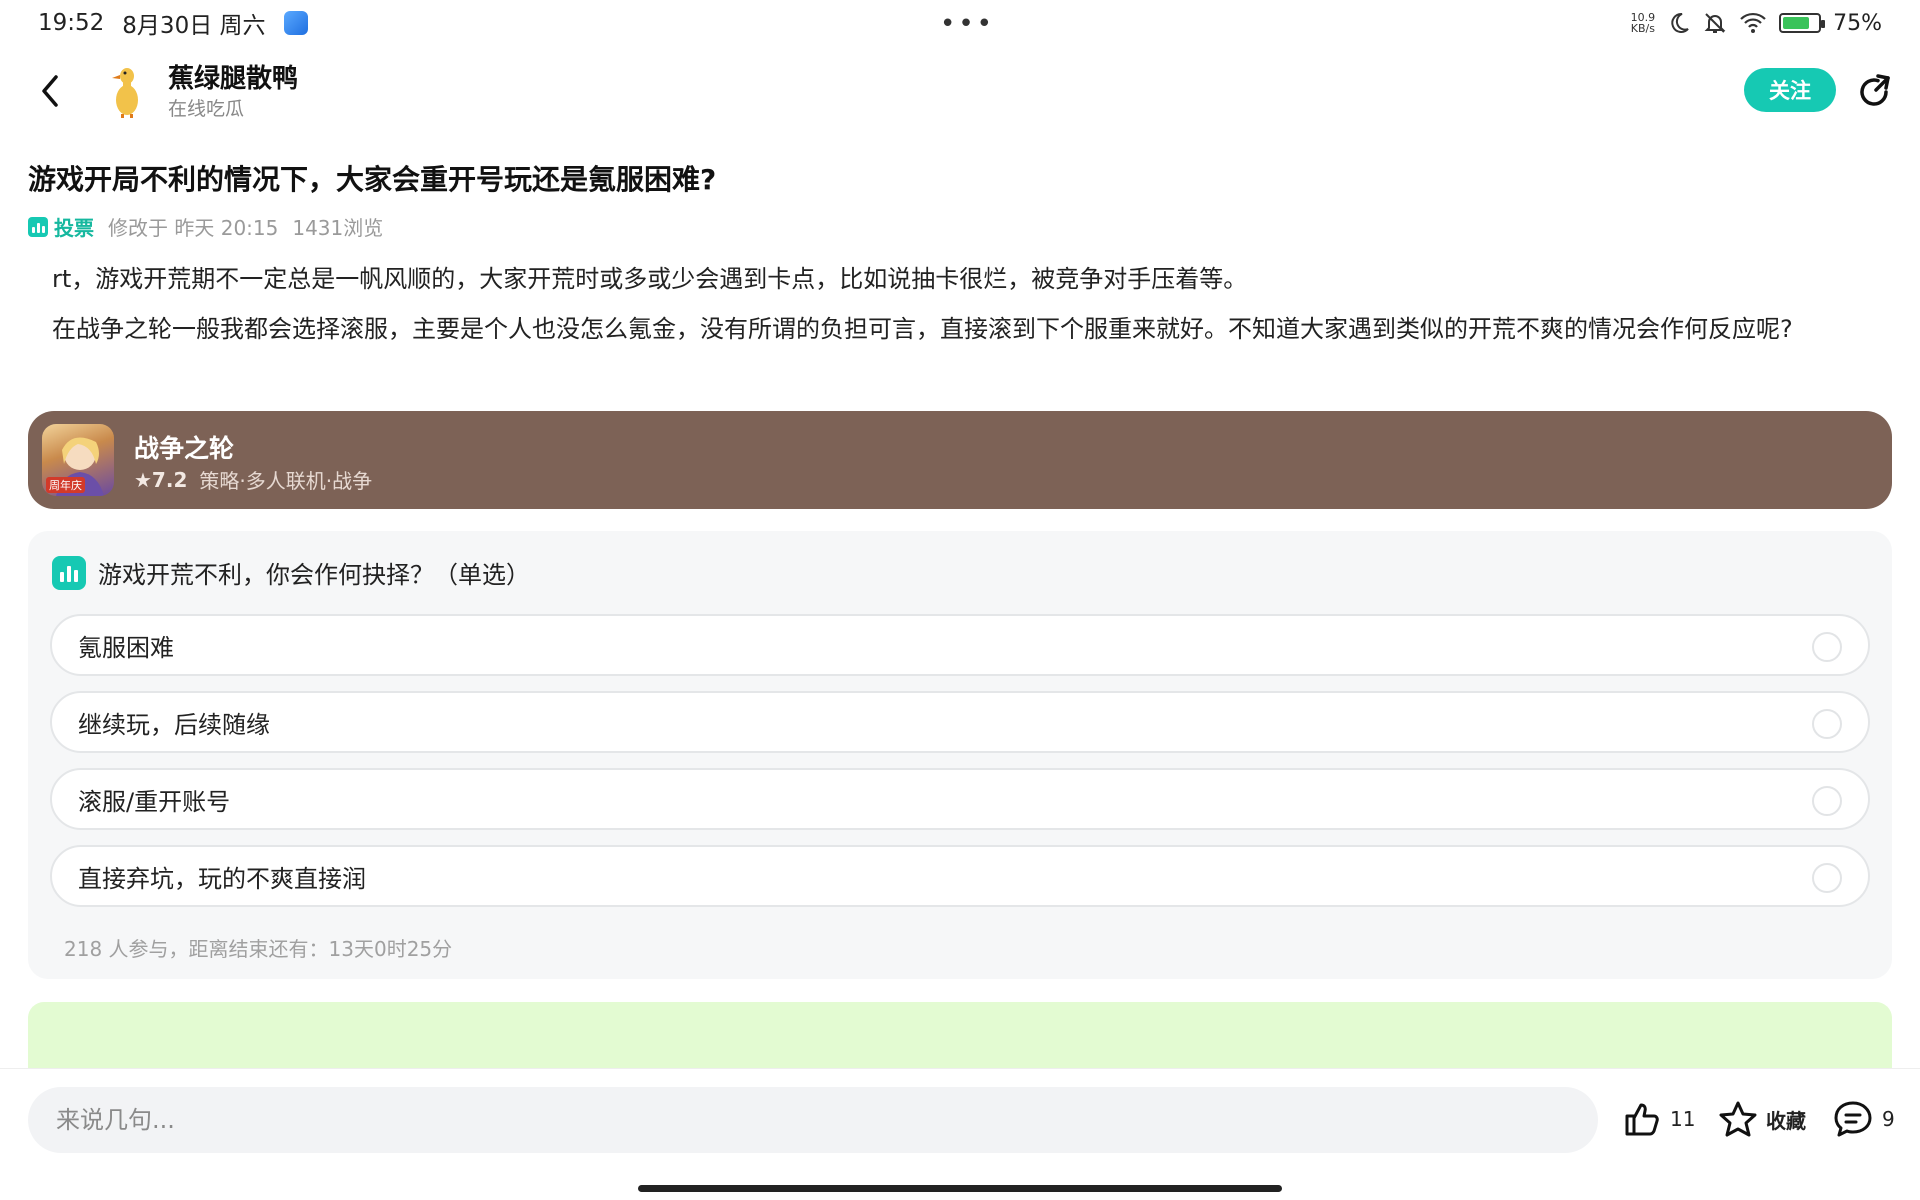 The image size is (1920, 1200). What do you see at coordinates (960, 91) in the screenshot?
I see `post-header: 蕉绿腿散鸭 在线吃瓜 关注` at bounding box center [960, 91].